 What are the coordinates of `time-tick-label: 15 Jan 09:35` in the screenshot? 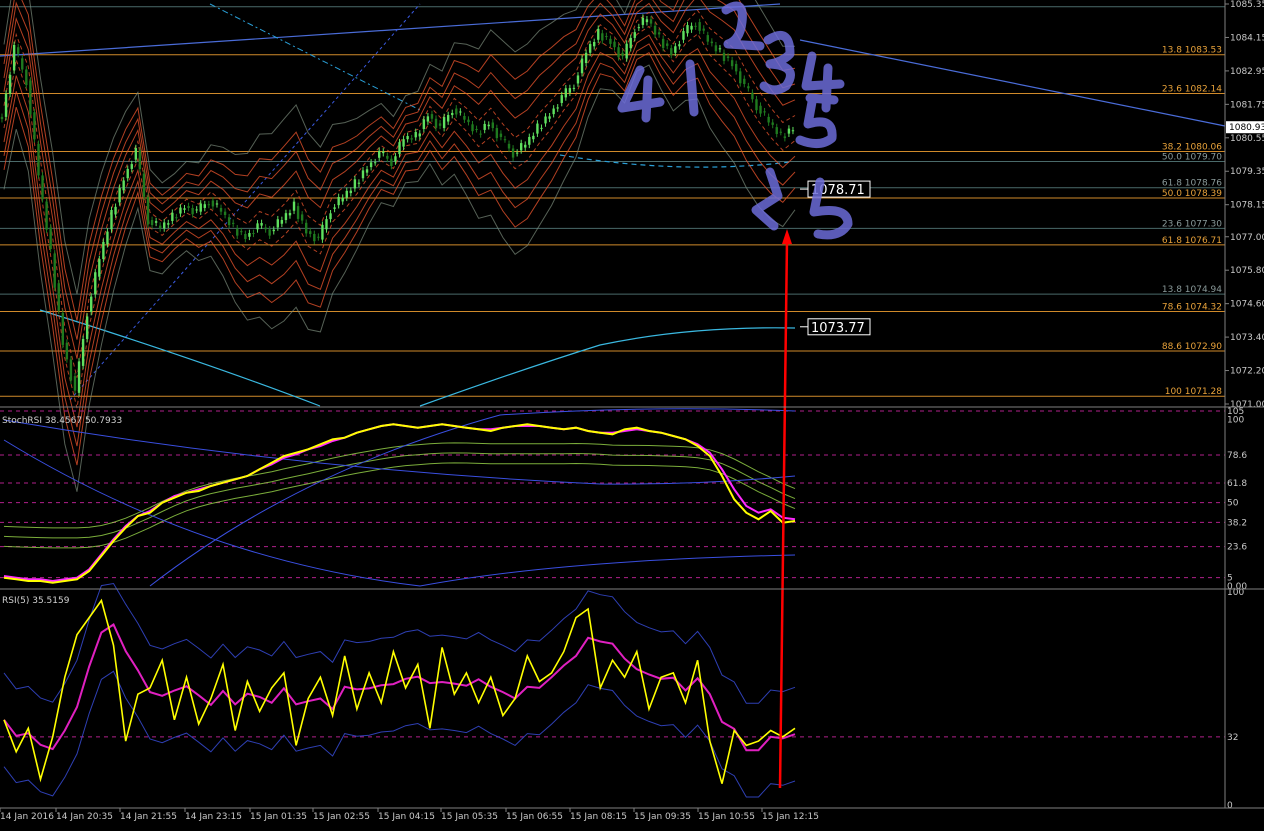 It's located at (662, 817).